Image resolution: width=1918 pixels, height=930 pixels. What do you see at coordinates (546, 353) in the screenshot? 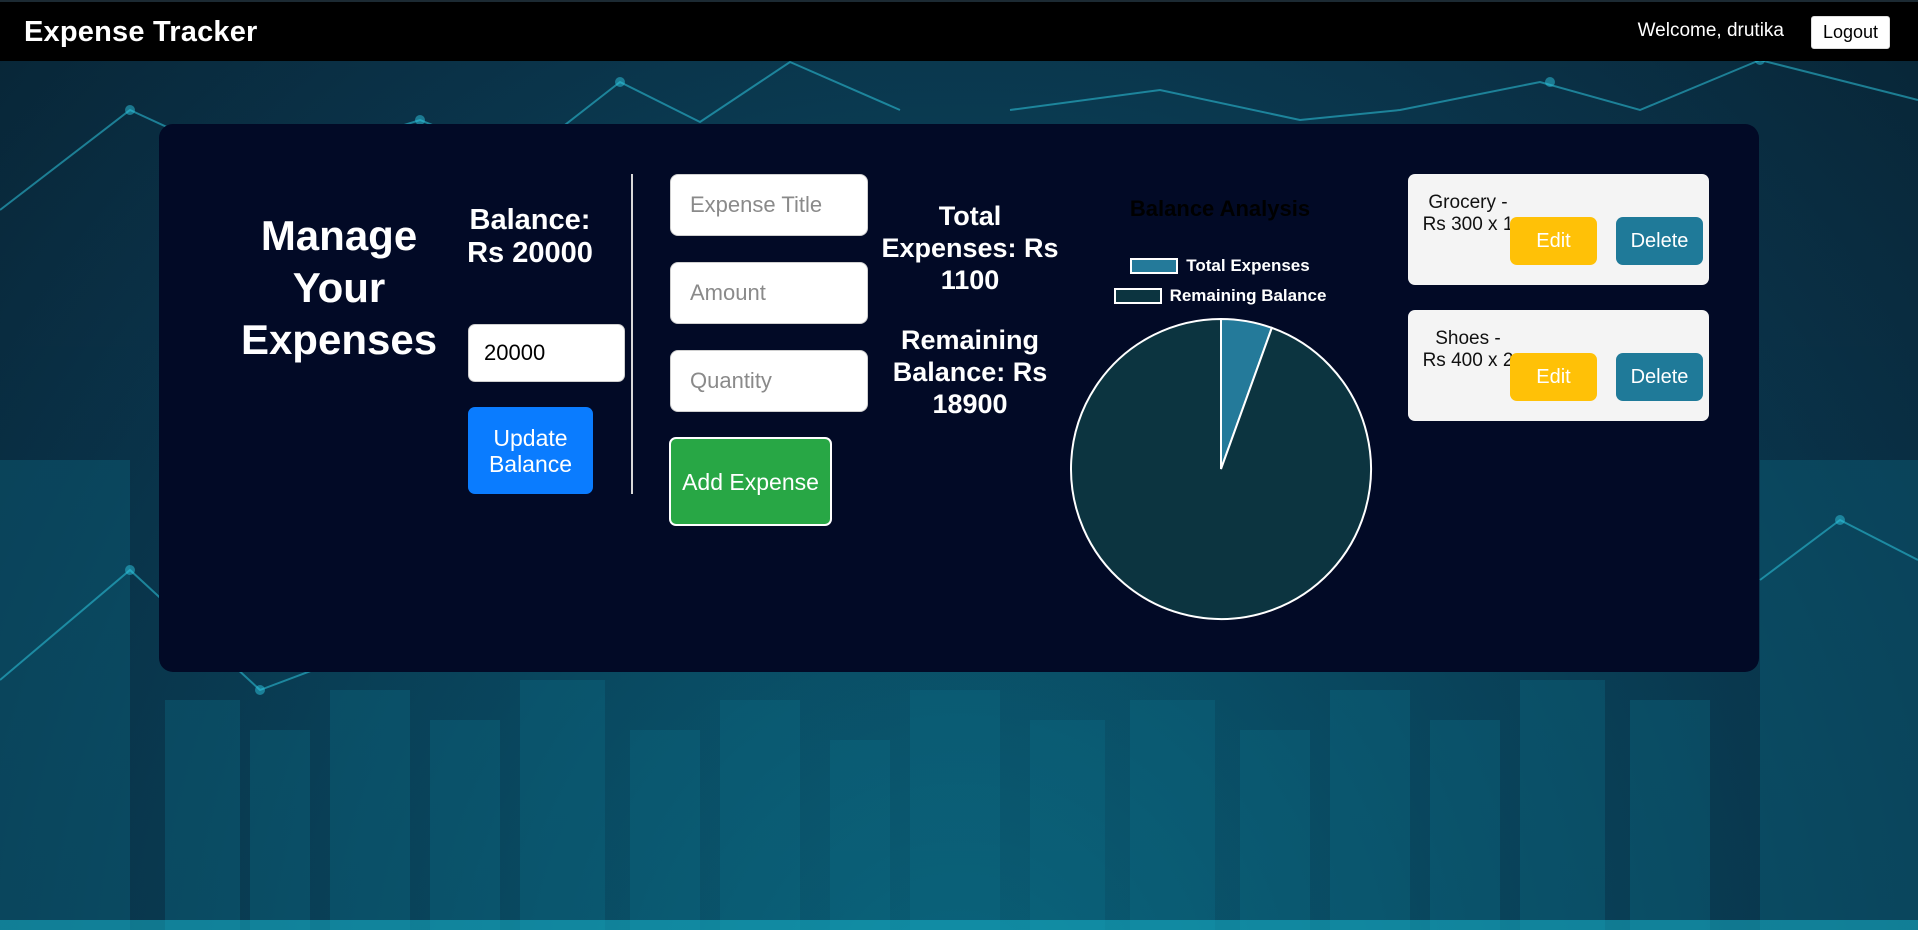
I see `balance-input: 20000` at bounding box center [546, 353].